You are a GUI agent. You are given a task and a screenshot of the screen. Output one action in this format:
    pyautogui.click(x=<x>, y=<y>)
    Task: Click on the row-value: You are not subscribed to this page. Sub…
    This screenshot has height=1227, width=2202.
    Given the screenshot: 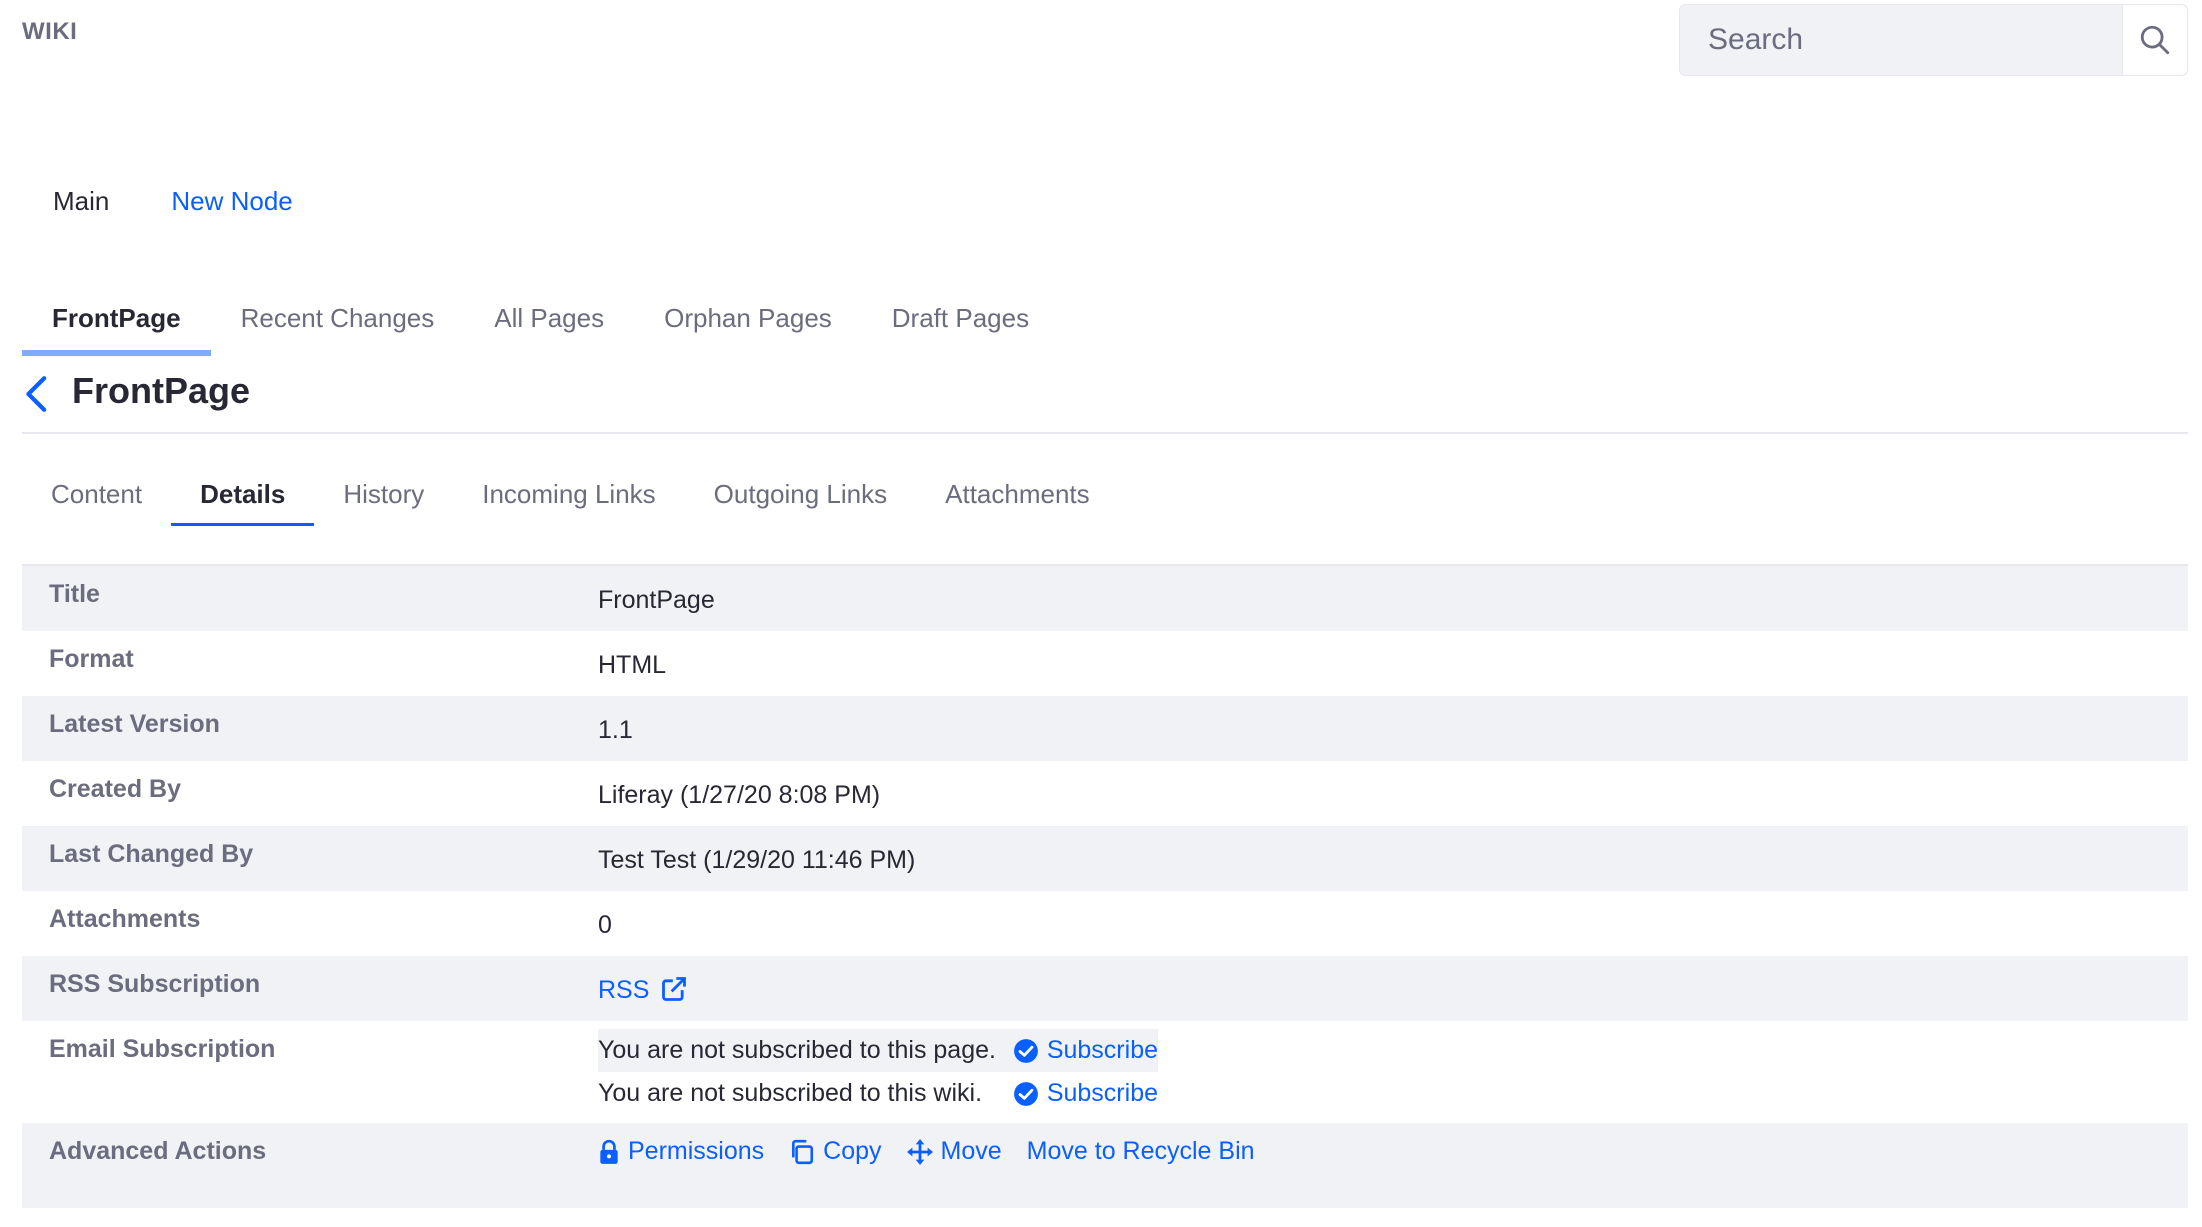 What is the action you would take?
    pyautogui.click(x=1393, y=1068)
    